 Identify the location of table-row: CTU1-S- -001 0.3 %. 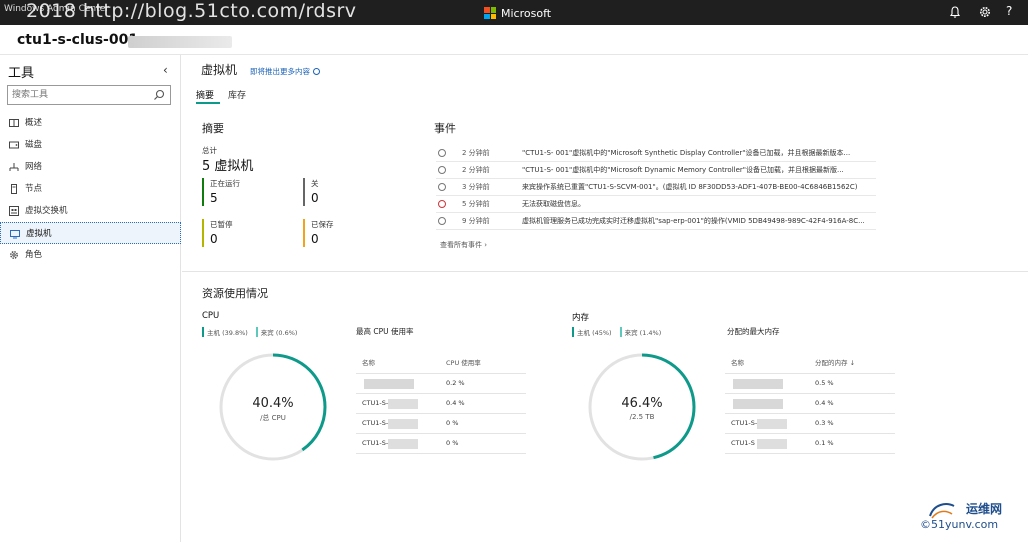
(810, 424).